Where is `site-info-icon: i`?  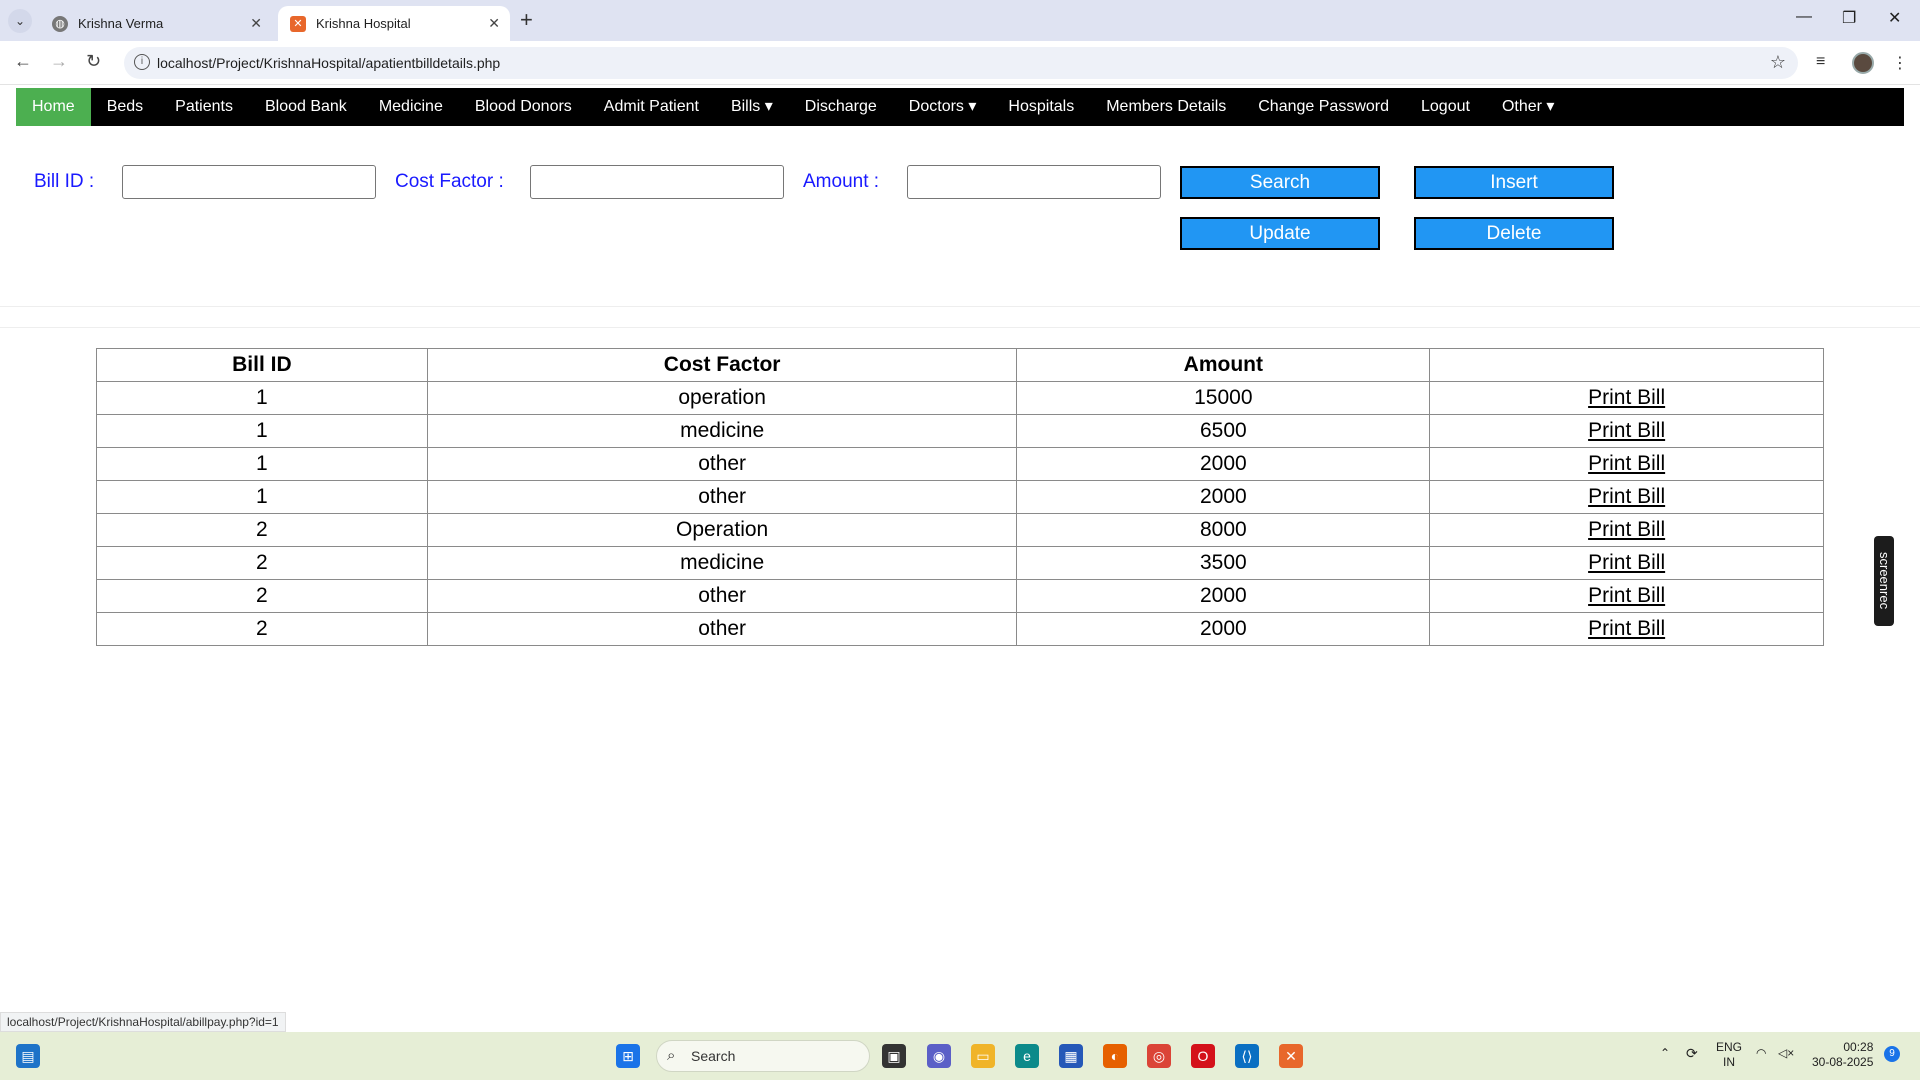 site-info-icon: i is located at coordinates (142, 62).